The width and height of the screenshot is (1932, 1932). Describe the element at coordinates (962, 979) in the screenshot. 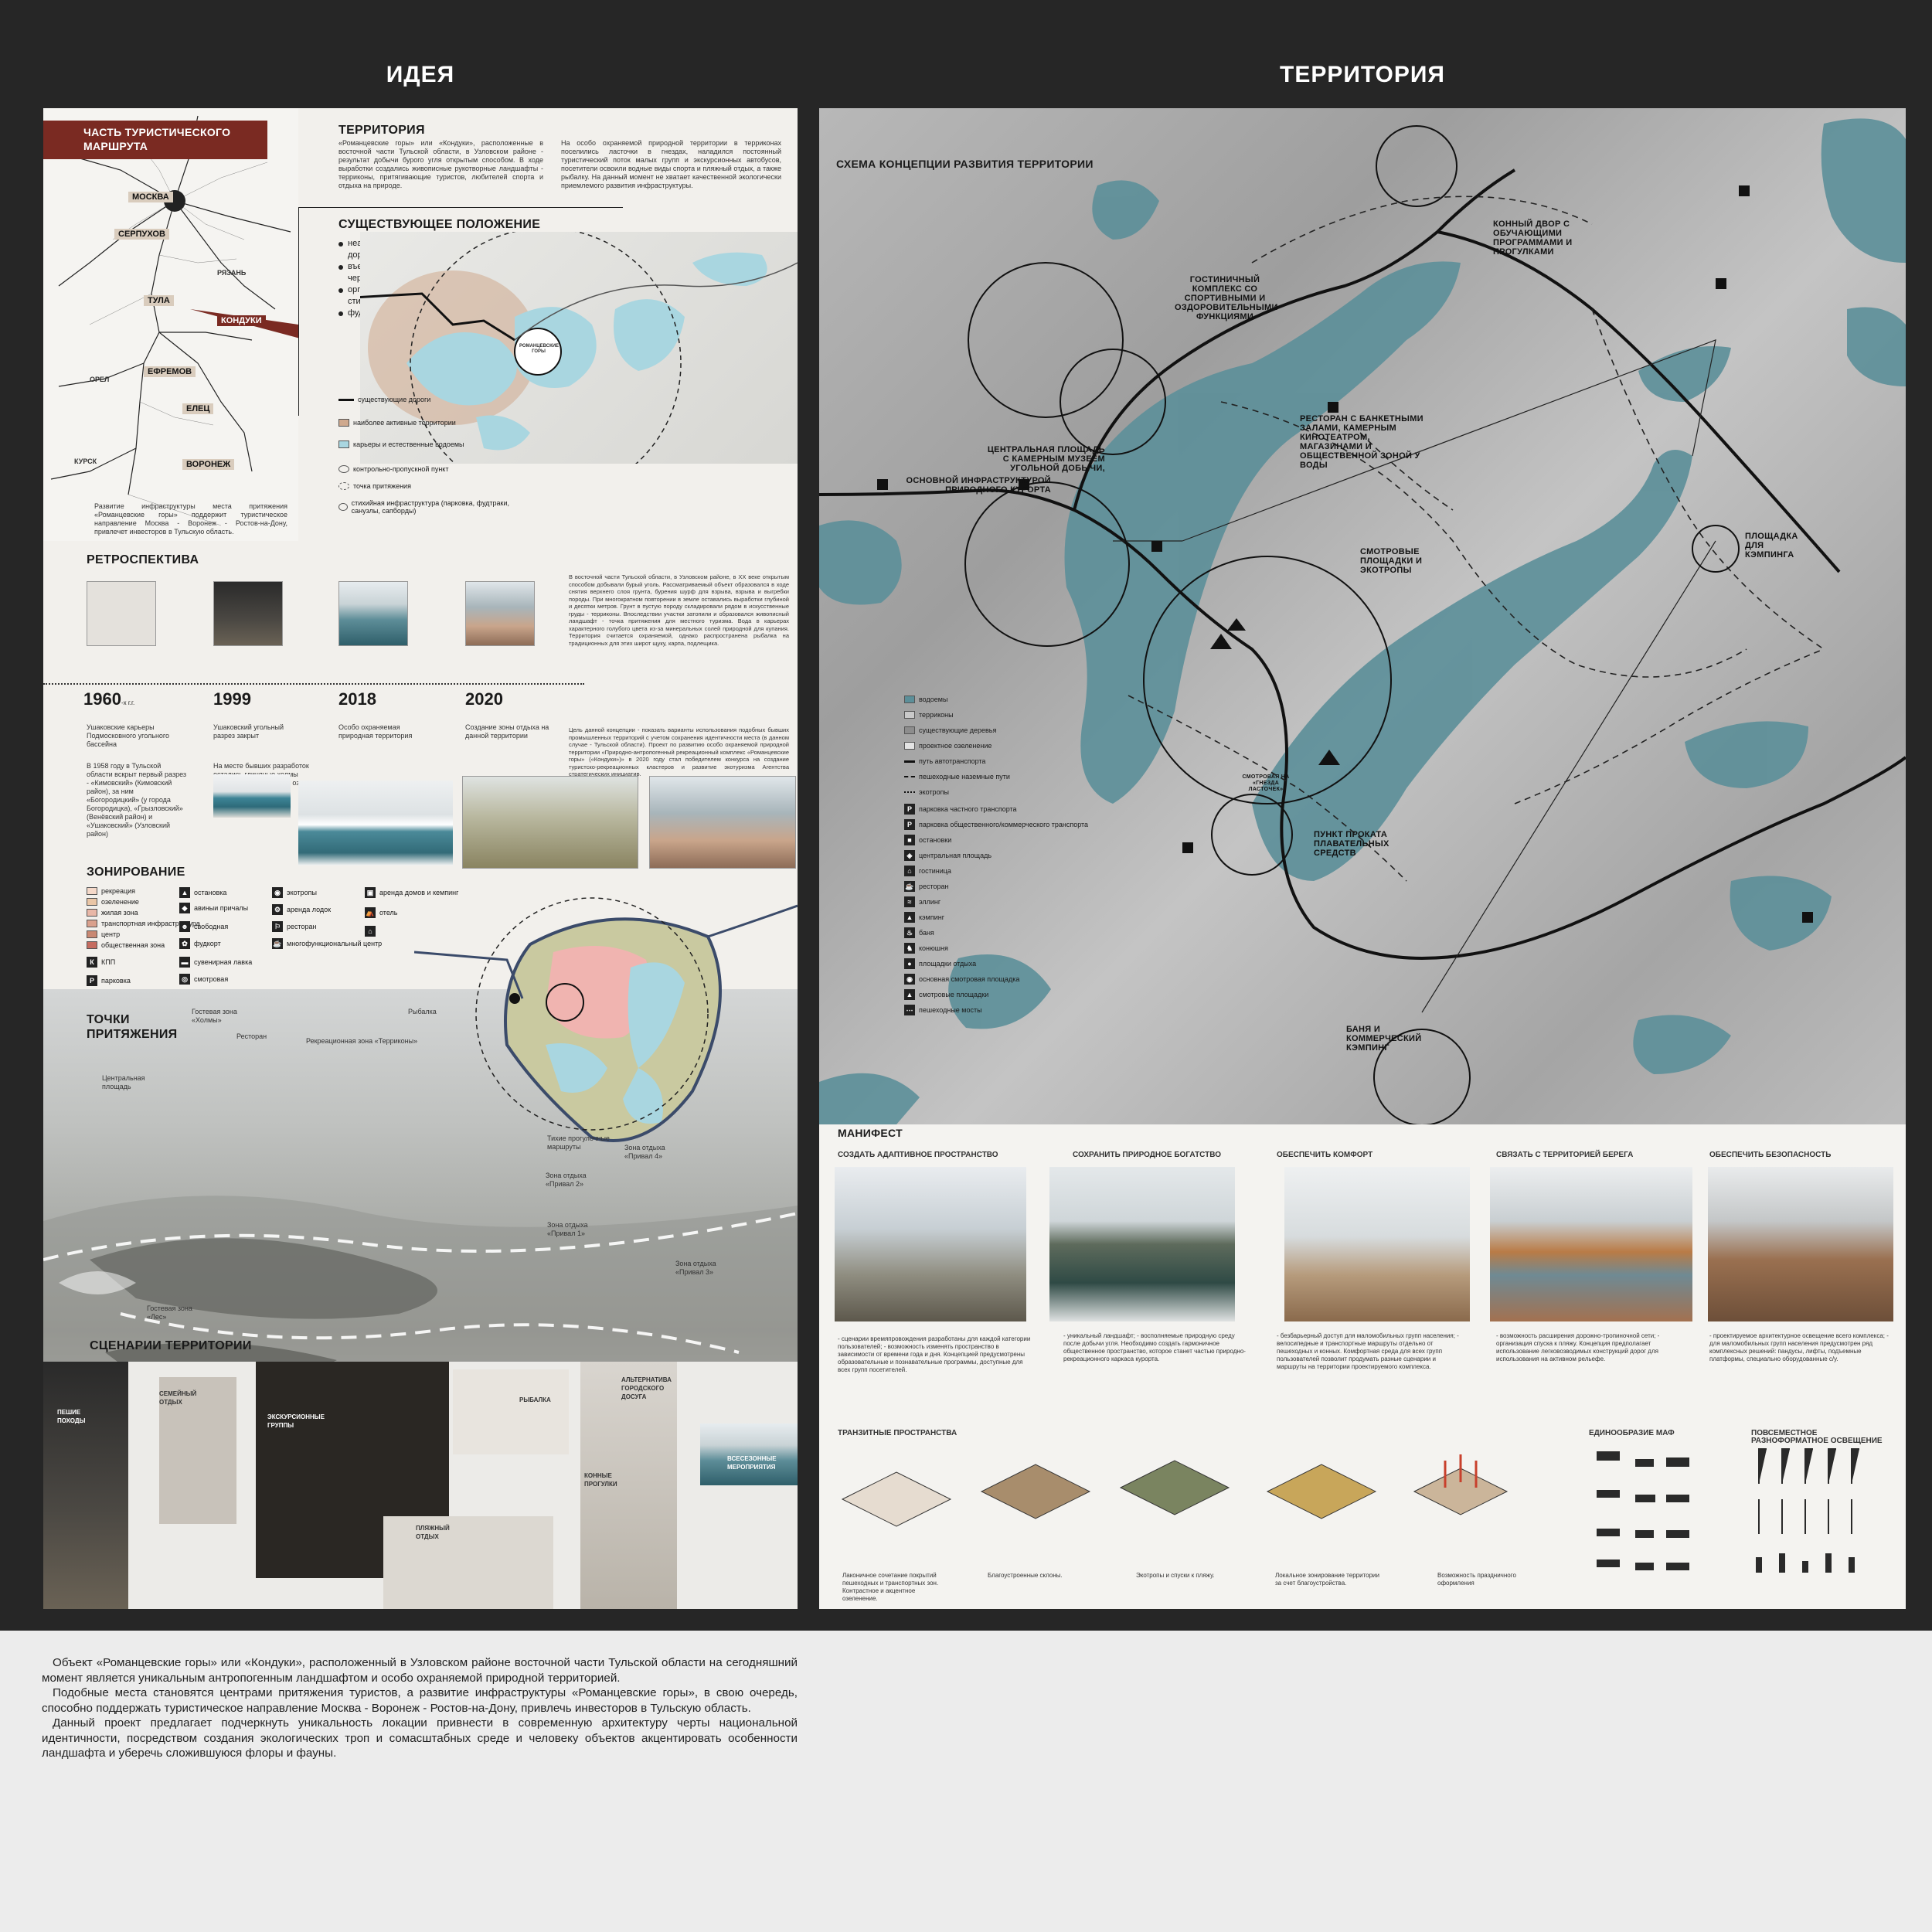

I see `concept-legend-row: ◉ основная смотровая площадка` at that location.